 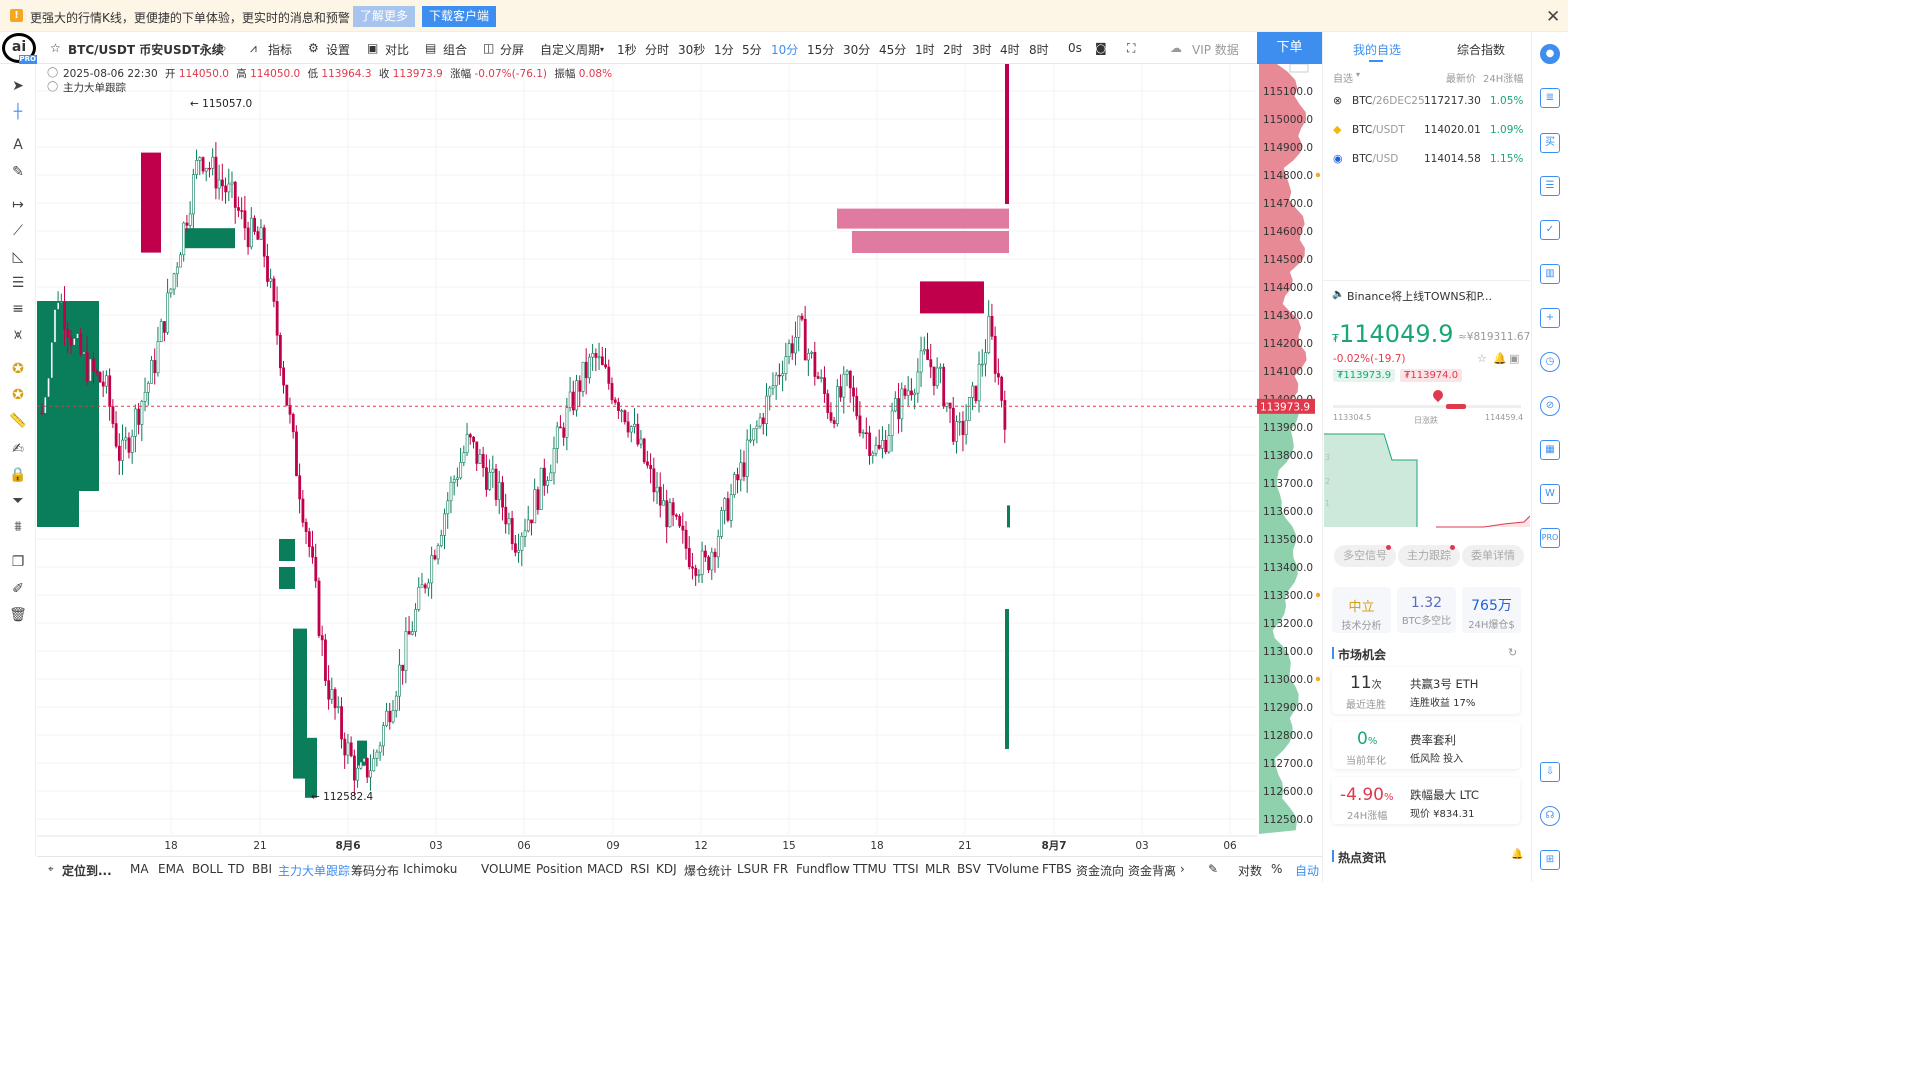 I want to click on user-icon: ●, so click(x=1550, y=54).